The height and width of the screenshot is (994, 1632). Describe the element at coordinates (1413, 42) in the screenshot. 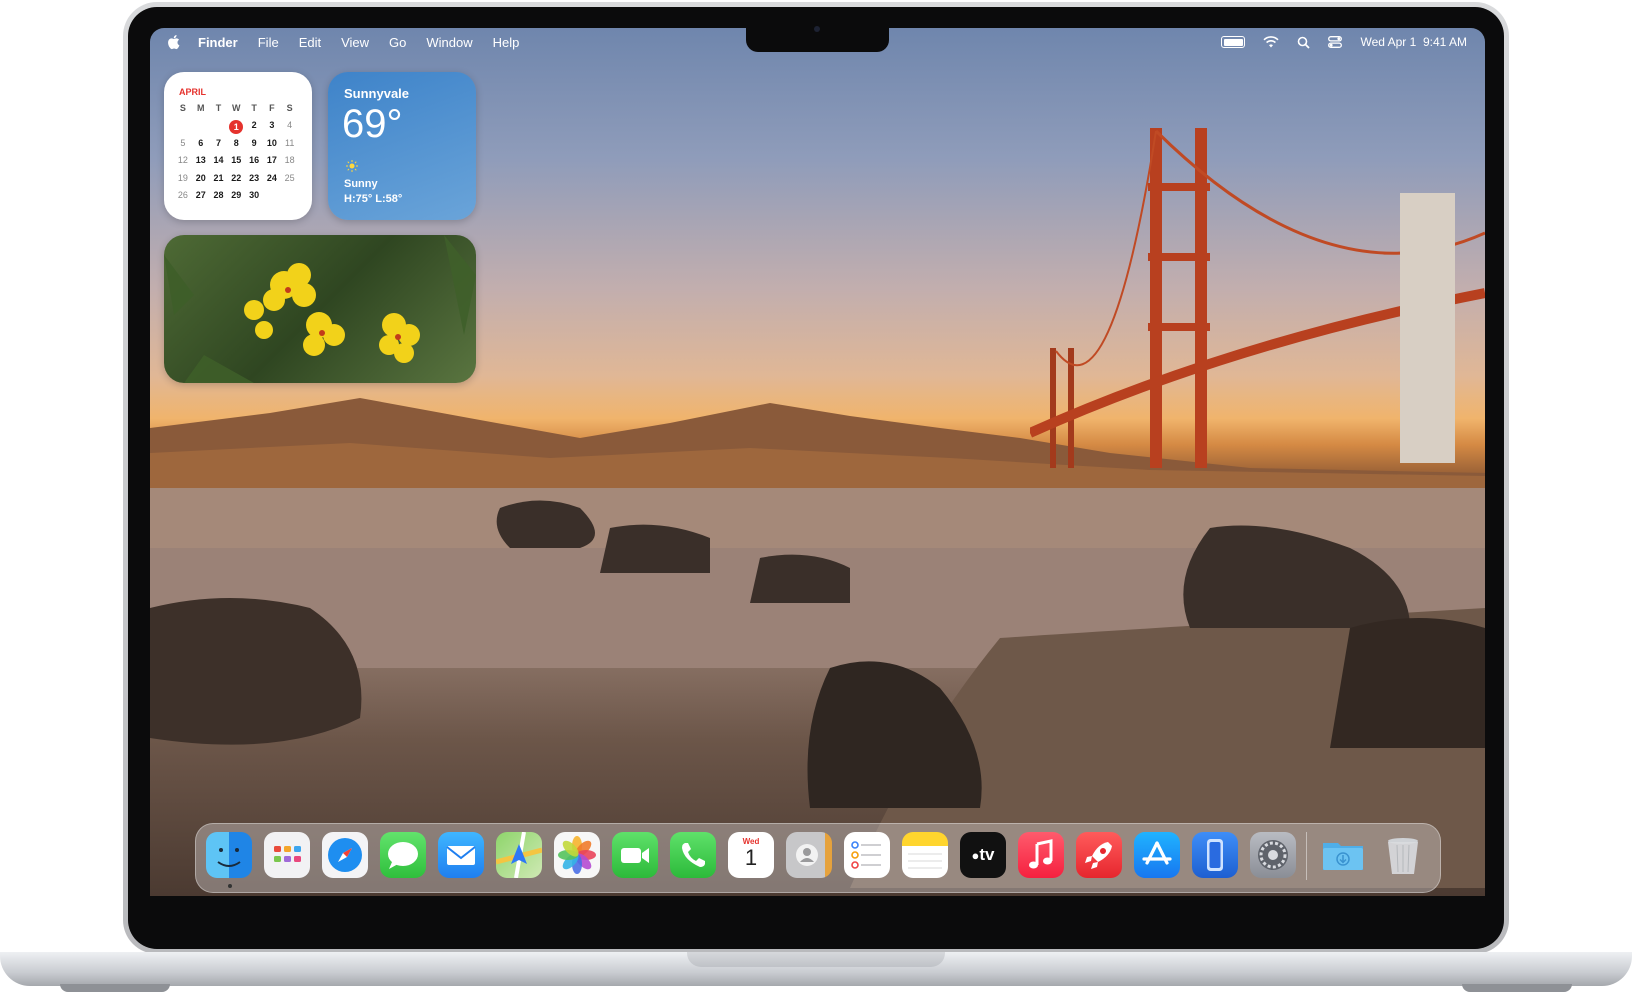

I see `menu-bar-clock: Wed Apr 1 9:41 AM` at that location.